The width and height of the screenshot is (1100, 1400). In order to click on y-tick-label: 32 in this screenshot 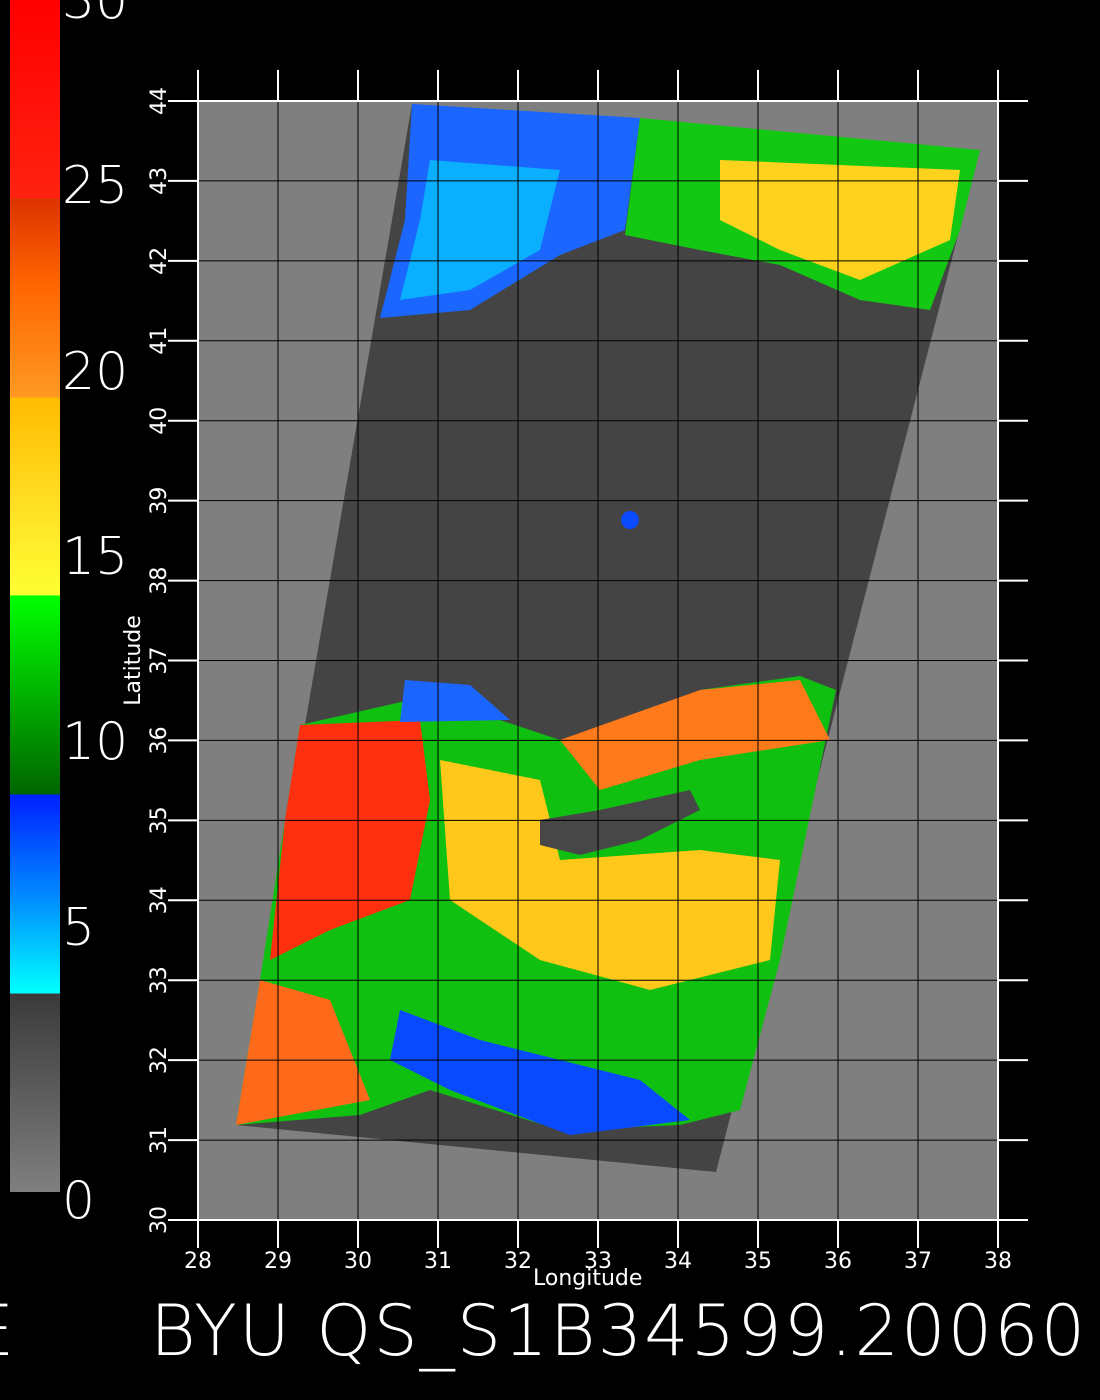, I will do `click(159, 1060)`.